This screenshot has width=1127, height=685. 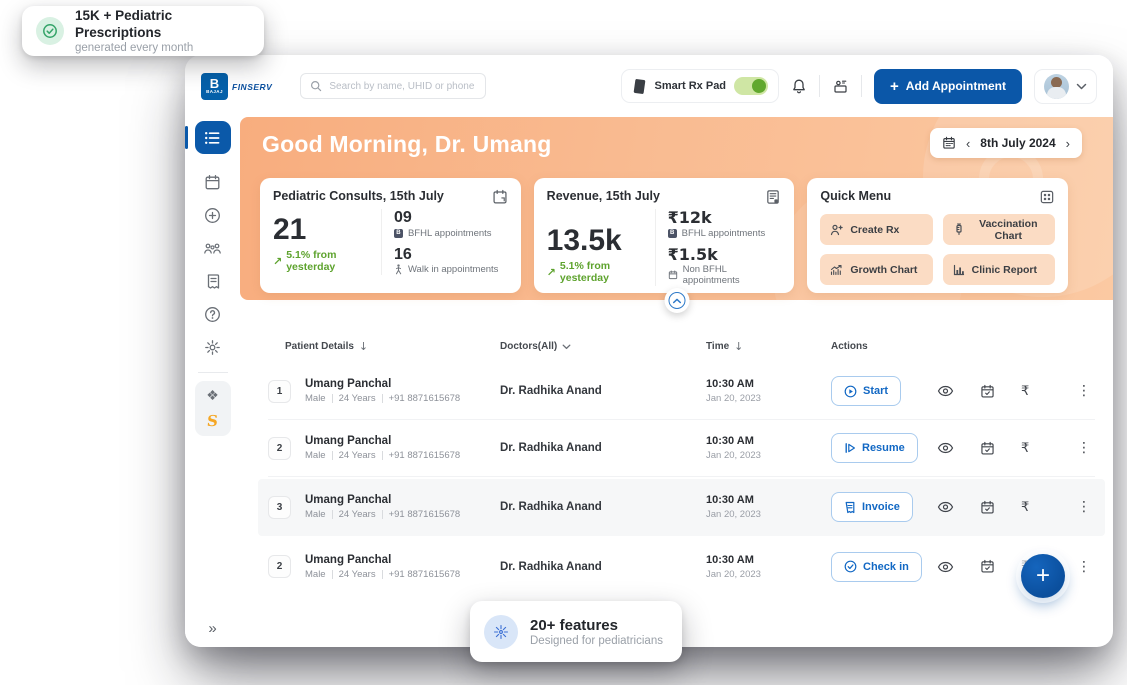 I want to click on plus-circle-icon, so click(x=212, y=215).